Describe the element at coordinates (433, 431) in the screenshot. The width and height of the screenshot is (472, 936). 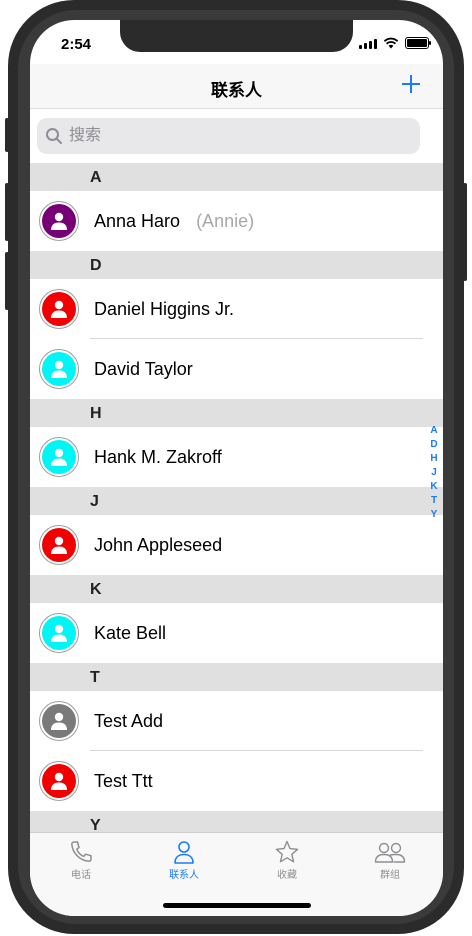
I see `index-letter: A` at that location.